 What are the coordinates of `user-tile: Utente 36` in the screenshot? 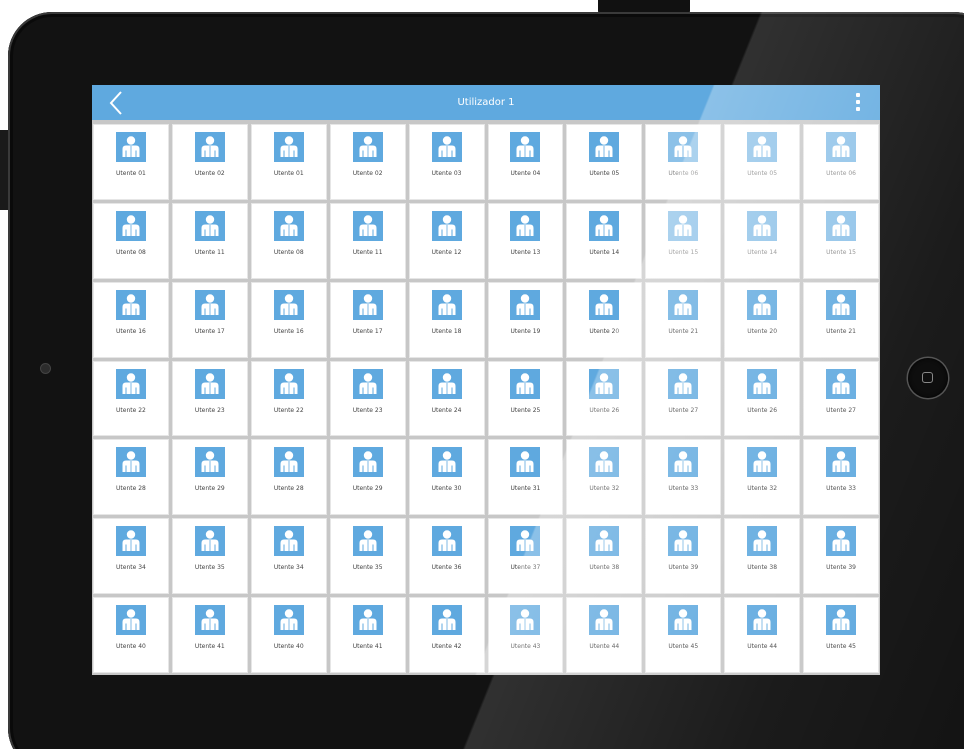 It's located at (446, 556).